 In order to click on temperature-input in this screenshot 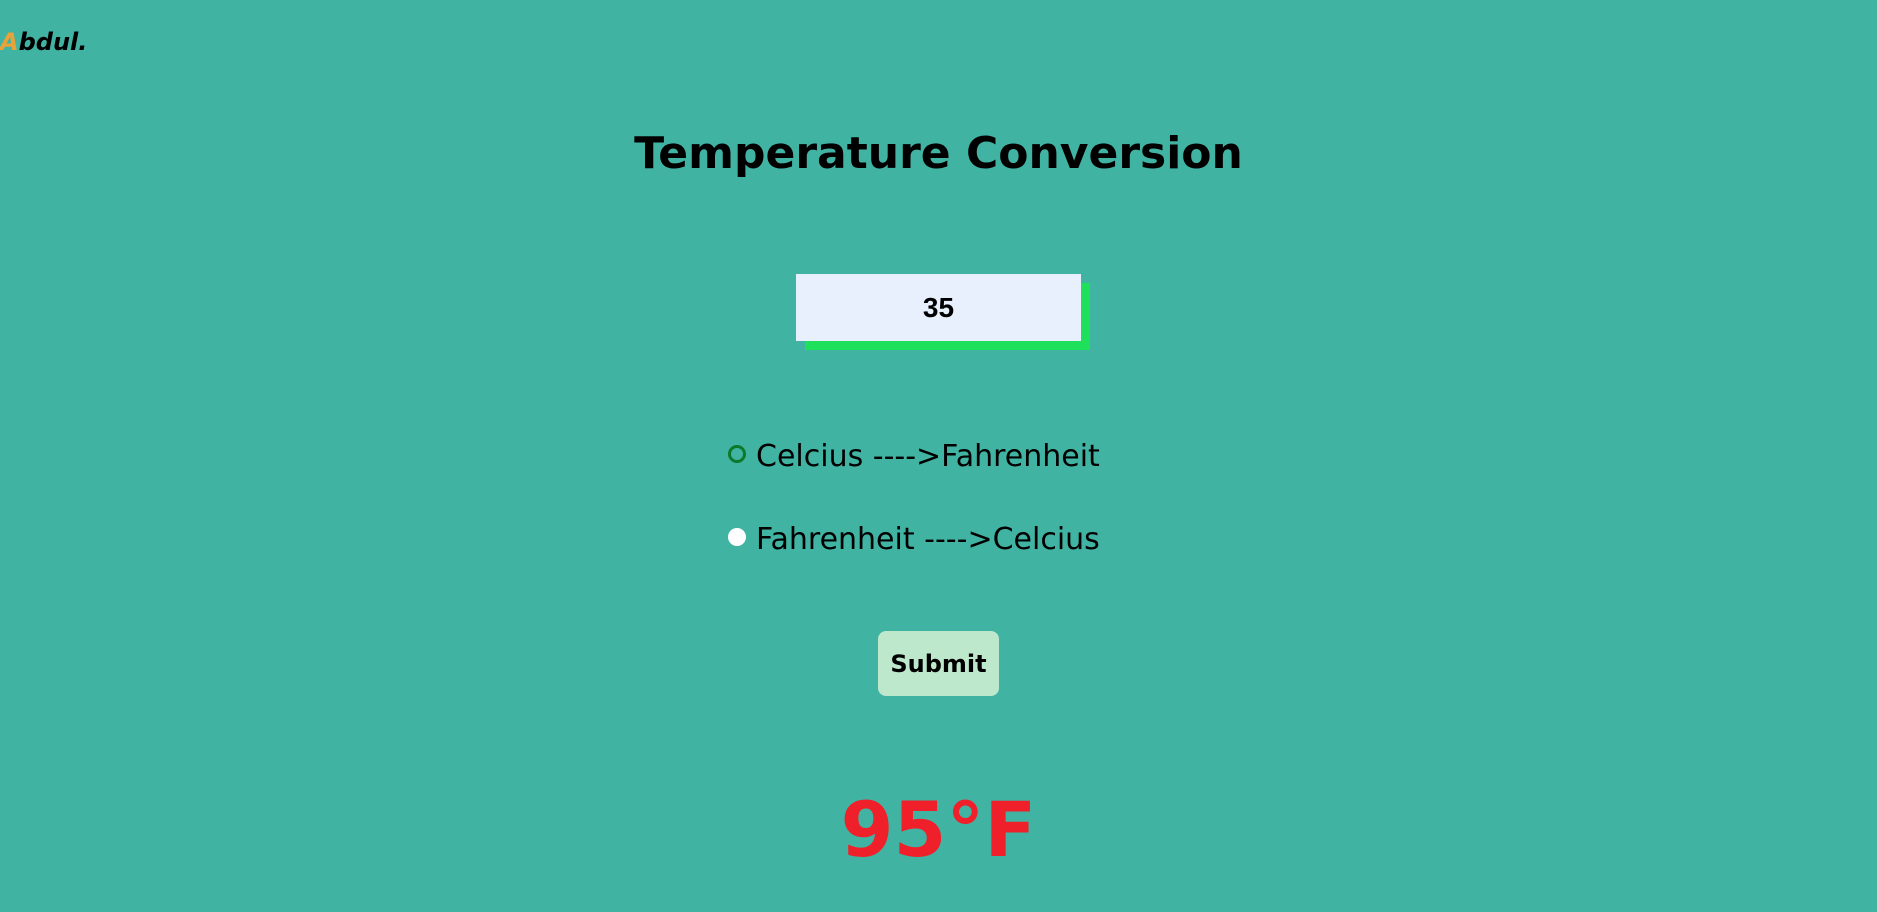, I will do `click(938, 307)`.